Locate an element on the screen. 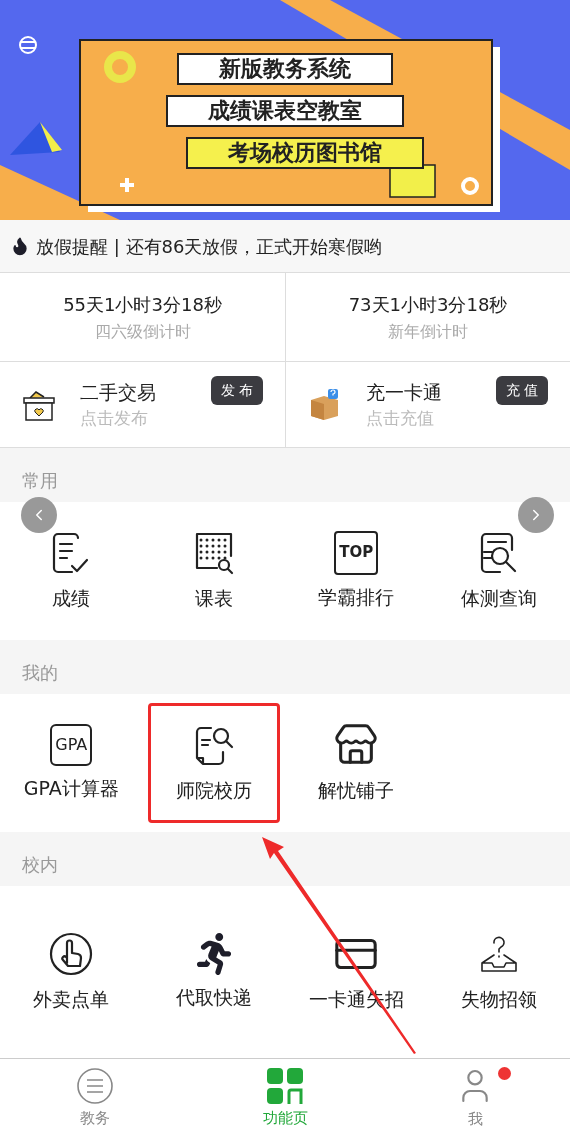 This screenshot has height=1138, width=570. banner-caption: 新版教务系统 is located at coordinates (285, 69).